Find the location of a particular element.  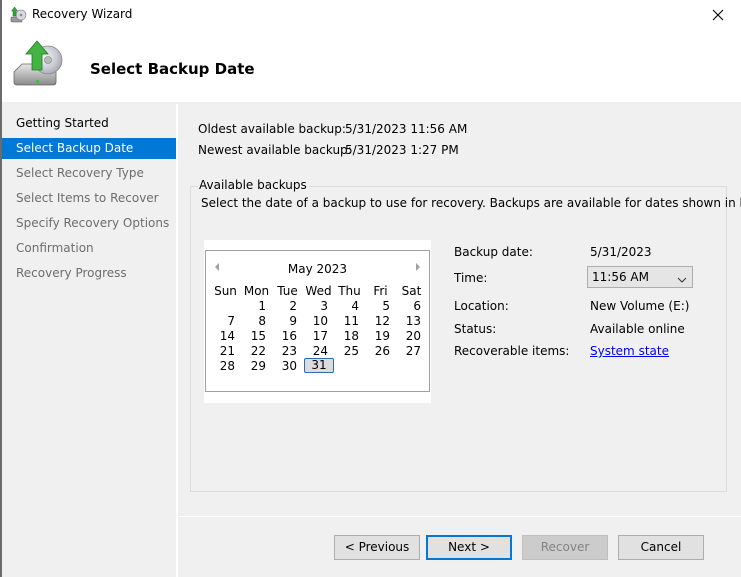

calendar-day: 20 is located at coordinates (411, 335).